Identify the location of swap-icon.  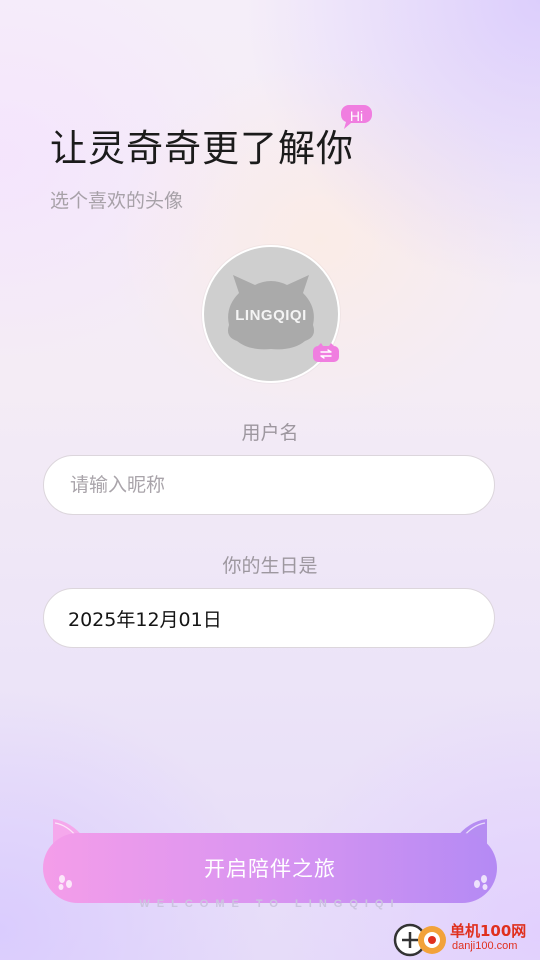
(326, 352).